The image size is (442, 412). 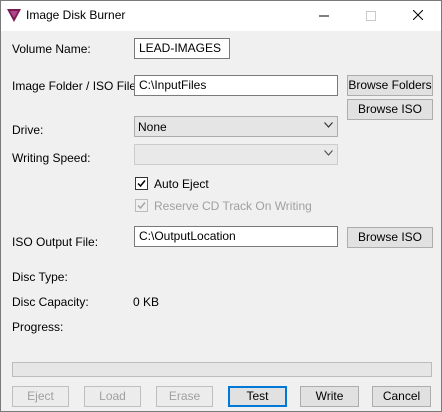 I want to click on reserve-cd-track-label: Reserve CD Track On Writing, so click(x=233, y=206).